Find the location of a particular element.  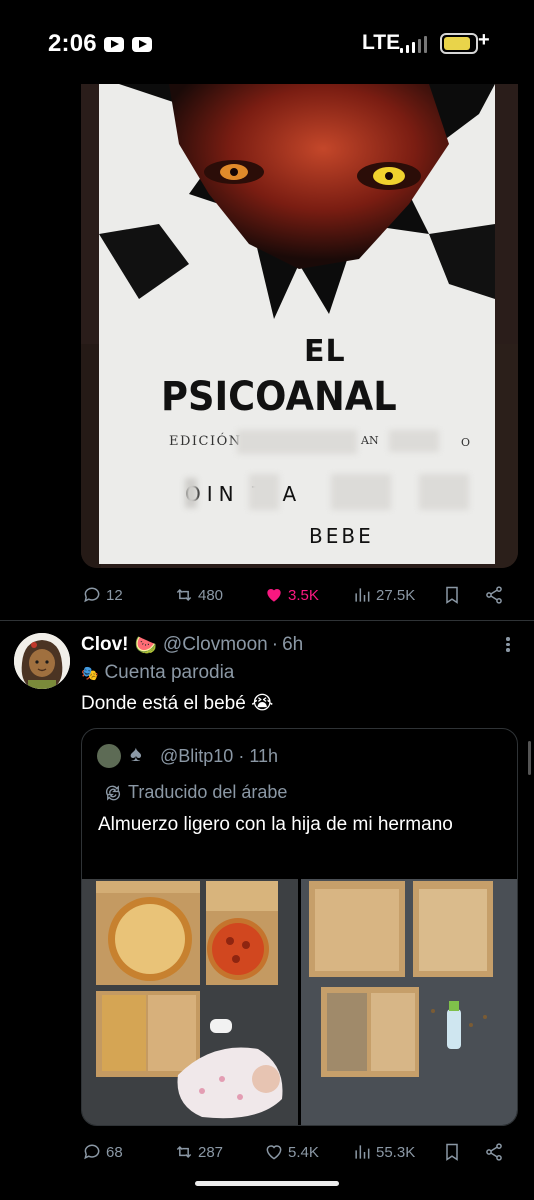

translate-icon is located at coordinates (113, 792).